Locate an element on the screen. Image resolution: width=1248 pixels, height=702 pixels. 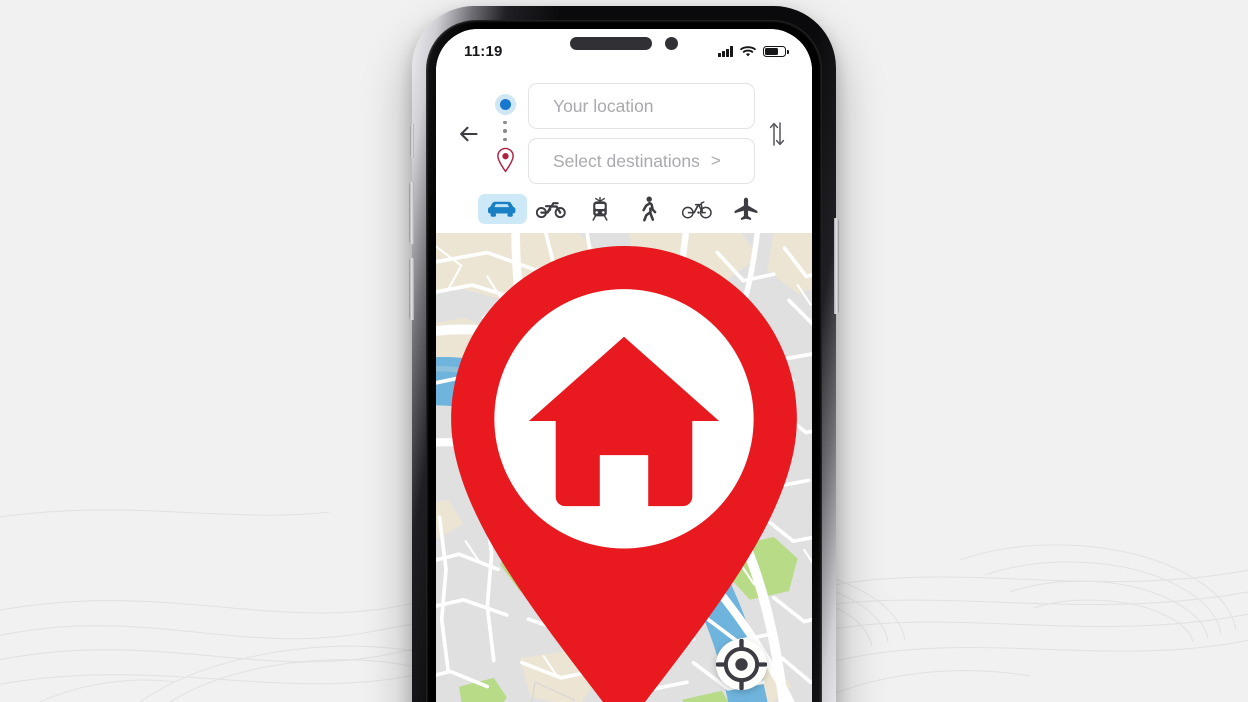
mode-tab-car is located at coordinates (502, 209).